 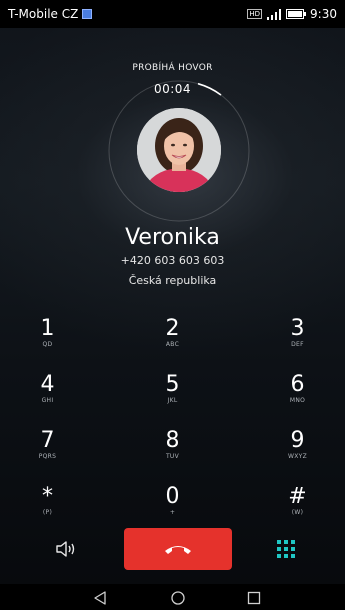 What do you see at coordinates (287, 341) in the screenshot?
I see `dial-key-3: 3 DEF` at bounding box center [287, 341].